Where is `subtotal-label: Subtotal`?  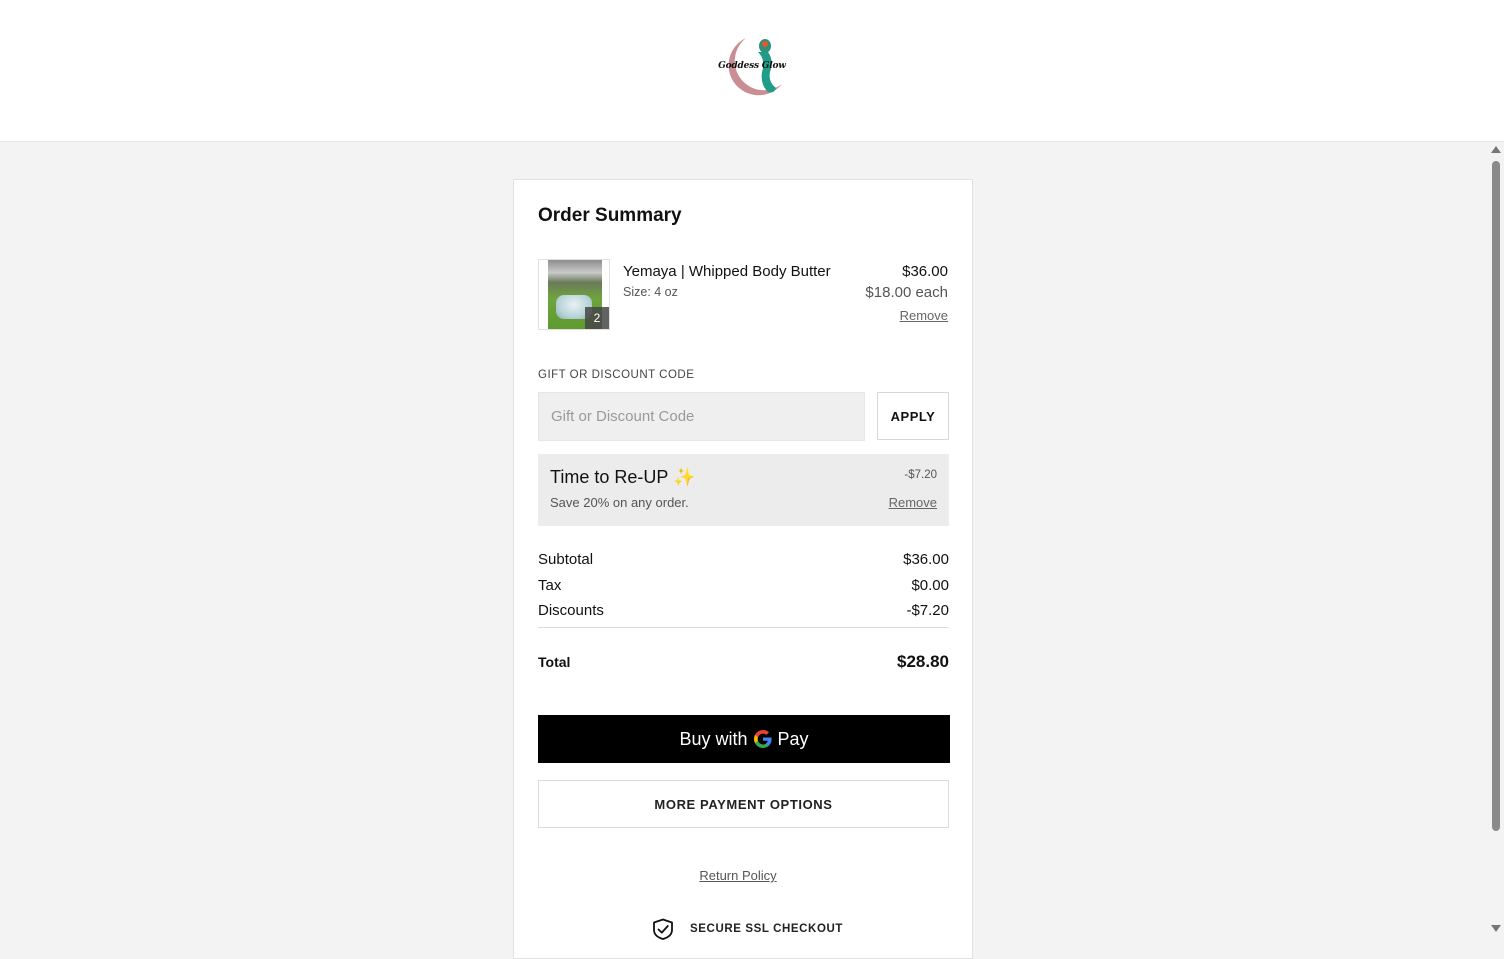 subtotal-label: Subtotal is located at coordinates (566, 559).